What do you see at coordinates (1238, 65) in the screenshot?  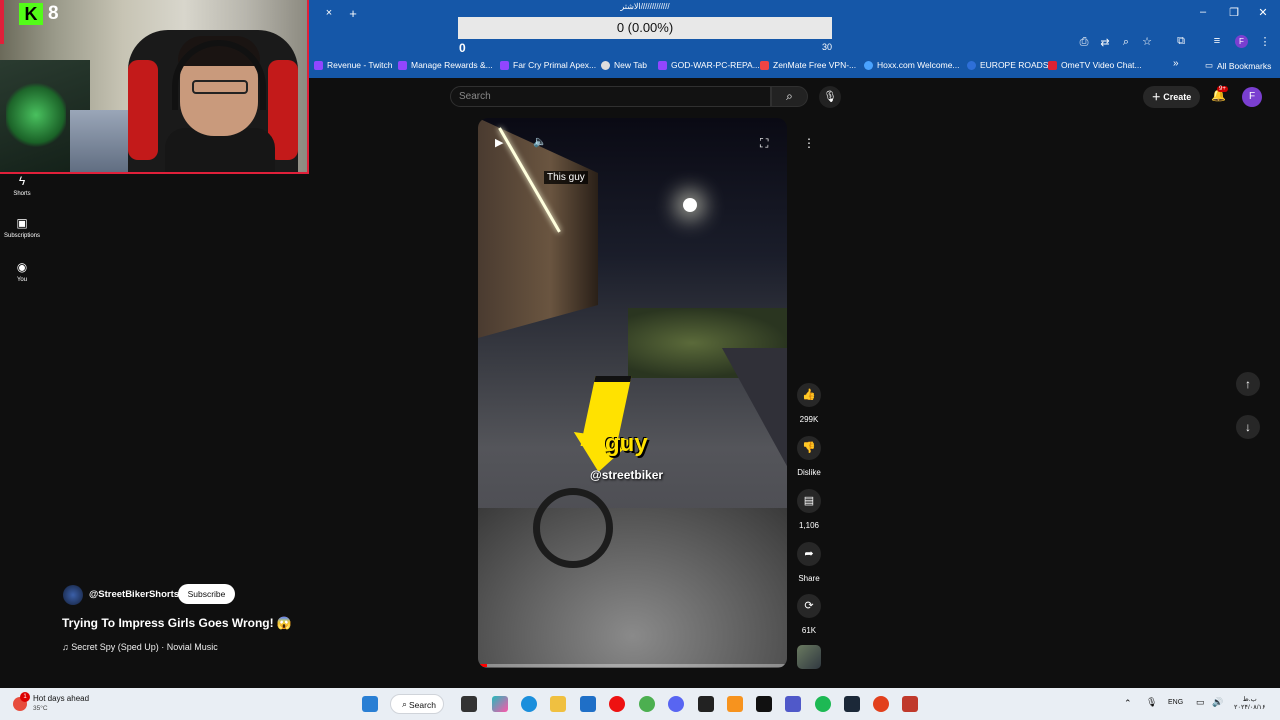 I see `all-bookmarks-button: ▭ All Bookmarks` at bounding box center [1238, 65].